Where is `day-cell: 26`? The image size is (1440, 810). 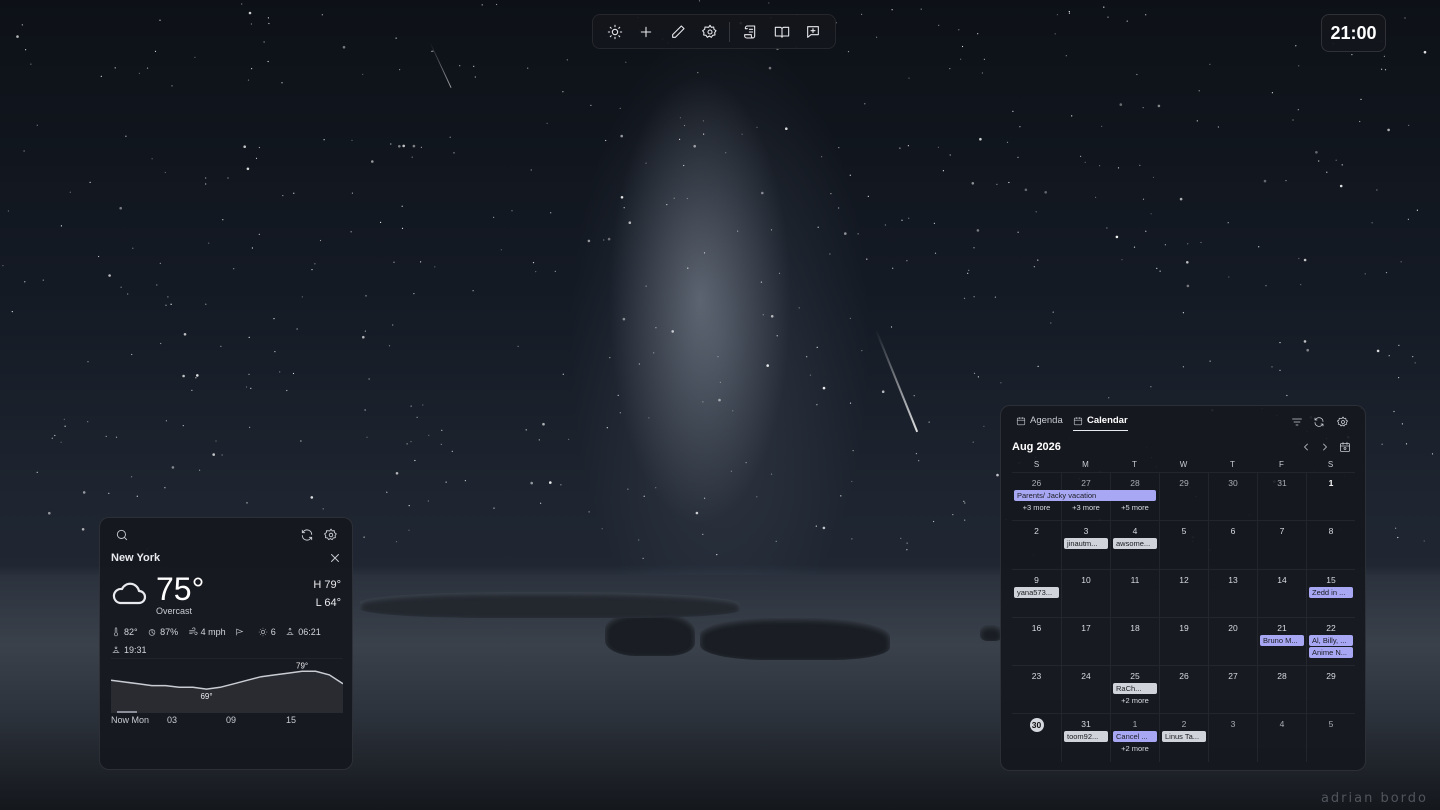
day-cell: 26 is located at coordinates (1183, 689).